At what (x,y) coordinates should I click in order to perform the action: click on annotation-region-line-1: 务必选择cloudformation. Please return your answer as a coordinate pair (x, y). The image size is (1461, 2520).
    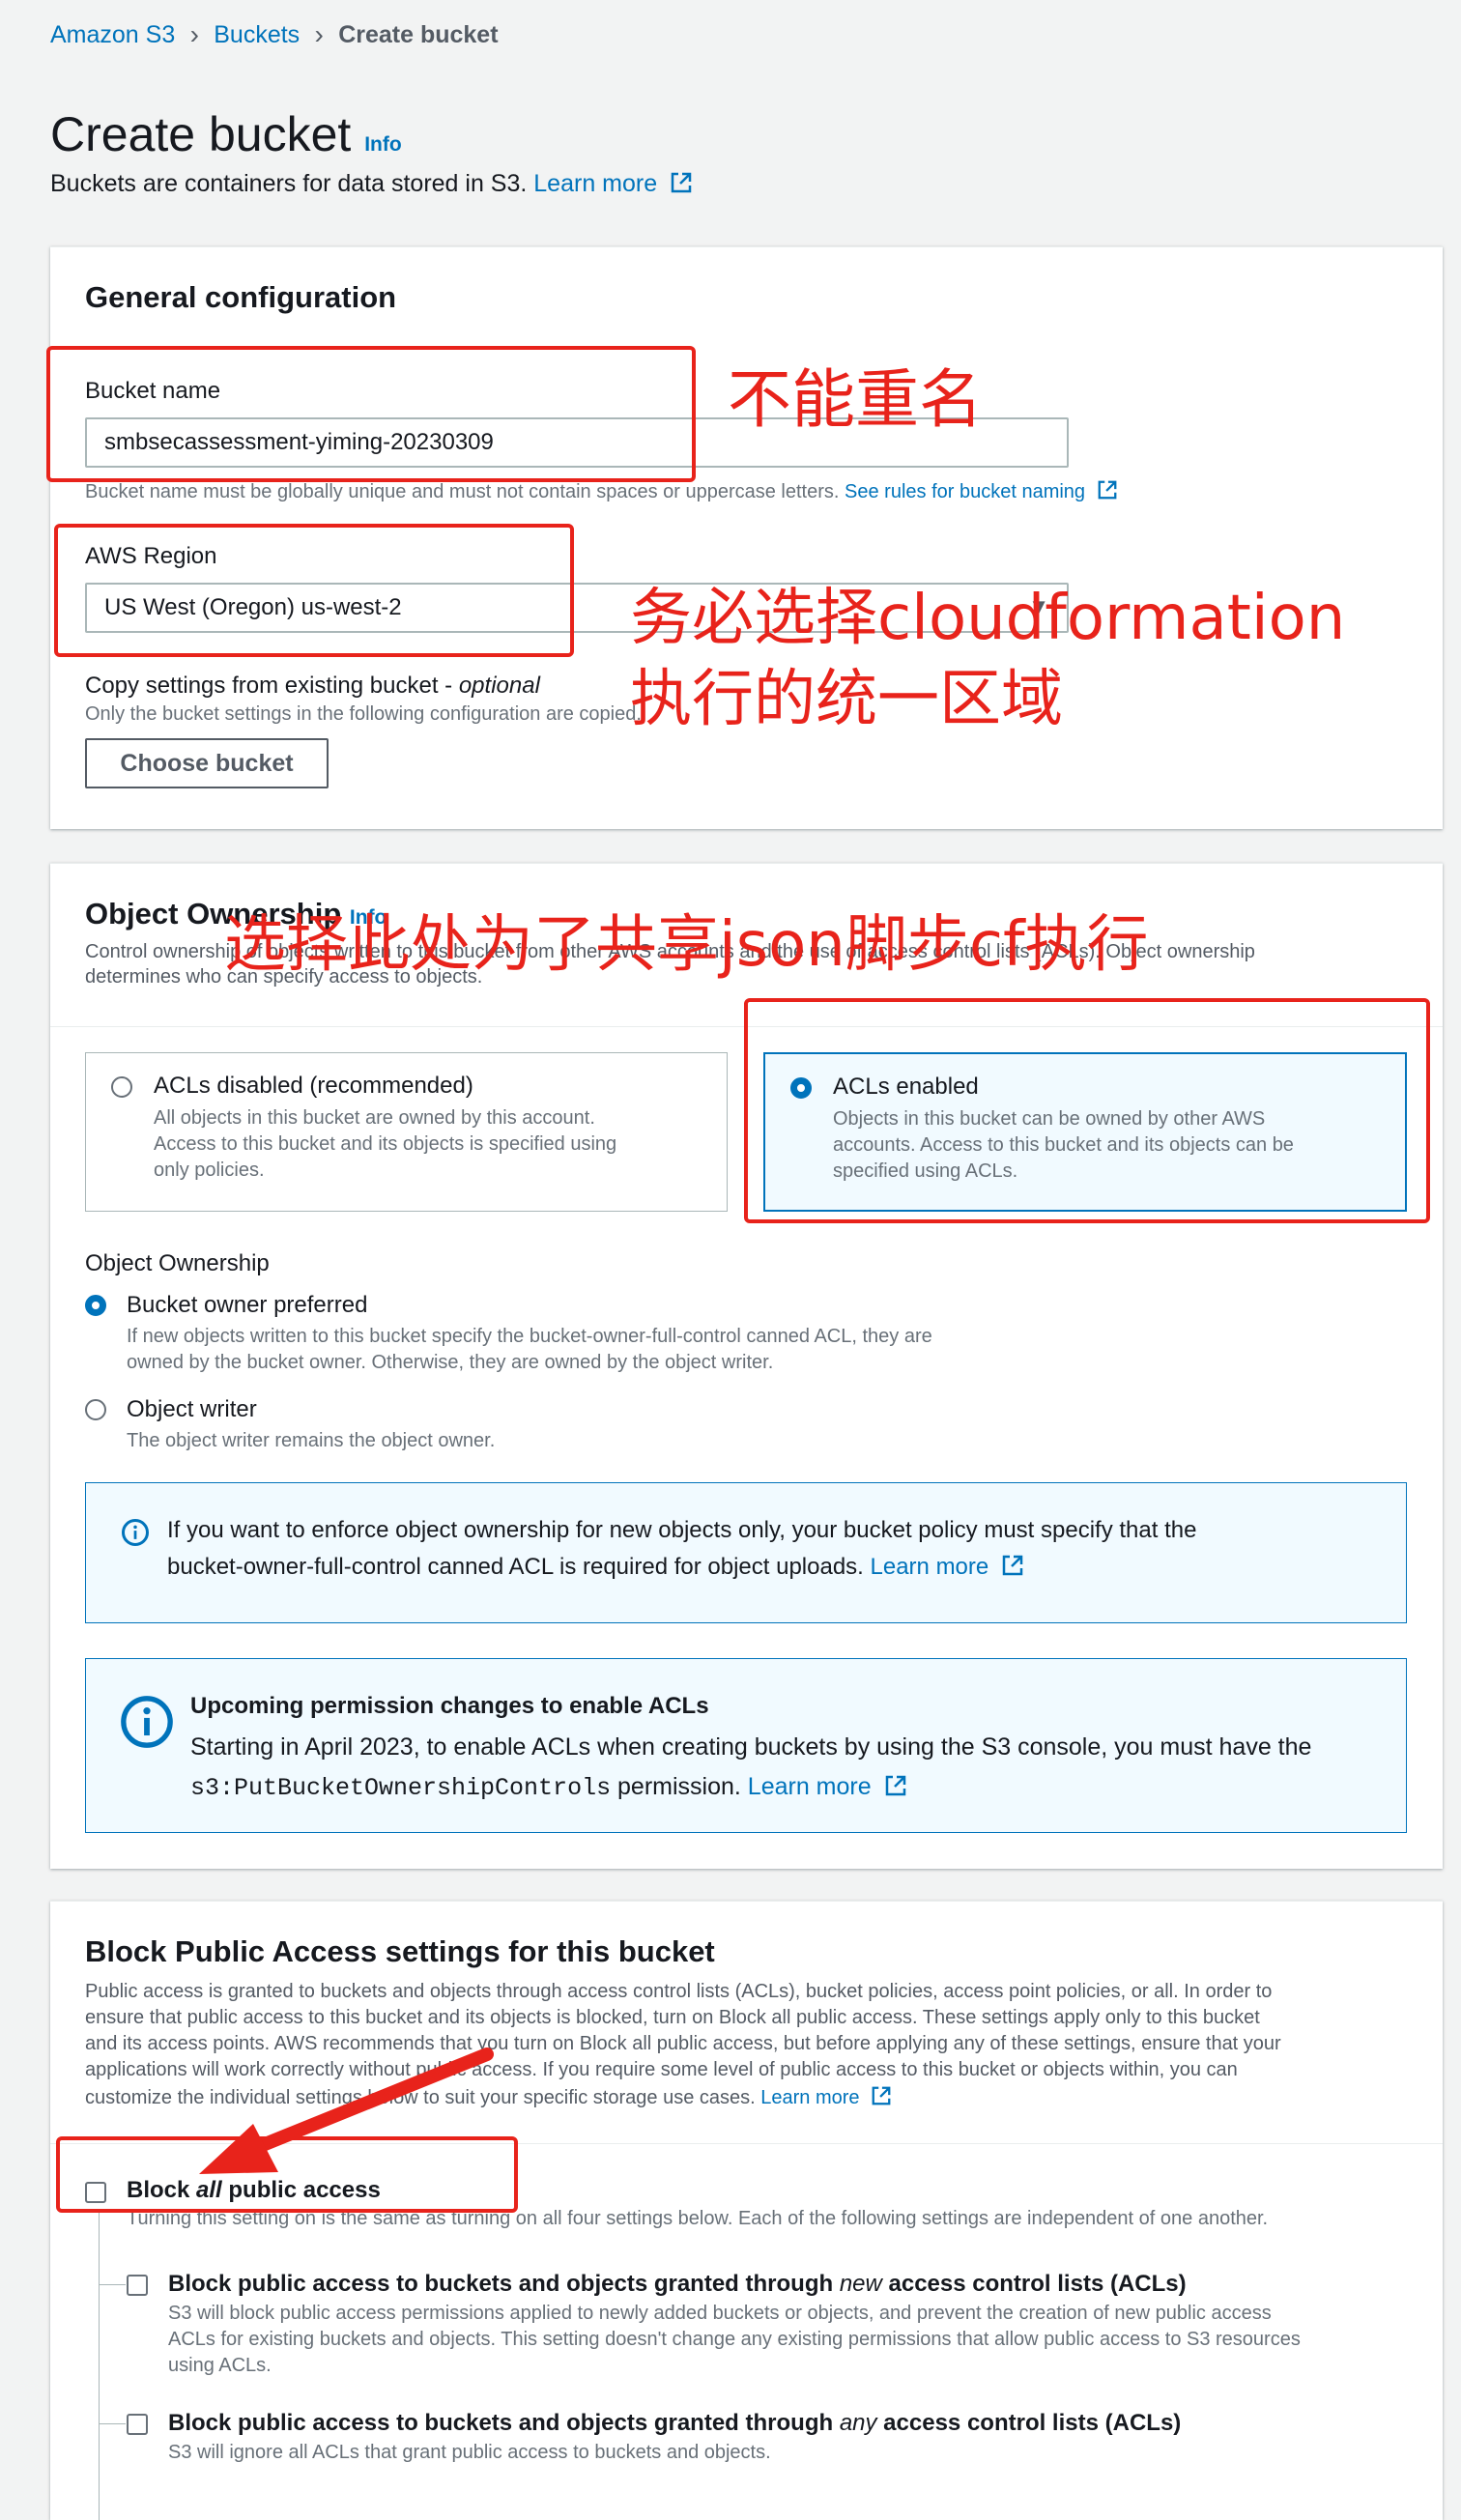
    Looking at the image, I should click on (988, 618).